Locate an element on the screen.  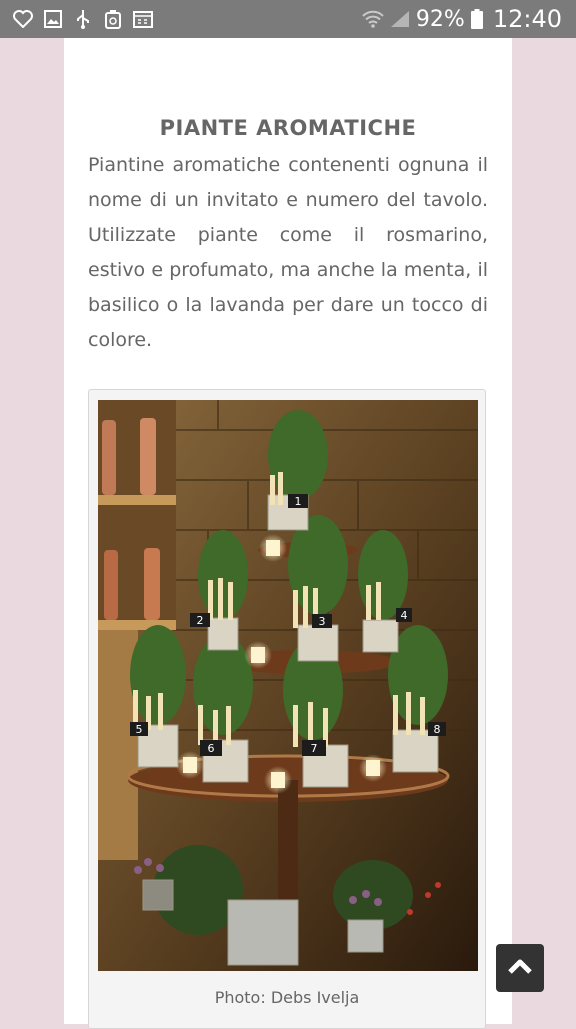
battery-icon is located at coordinates (476, 19).